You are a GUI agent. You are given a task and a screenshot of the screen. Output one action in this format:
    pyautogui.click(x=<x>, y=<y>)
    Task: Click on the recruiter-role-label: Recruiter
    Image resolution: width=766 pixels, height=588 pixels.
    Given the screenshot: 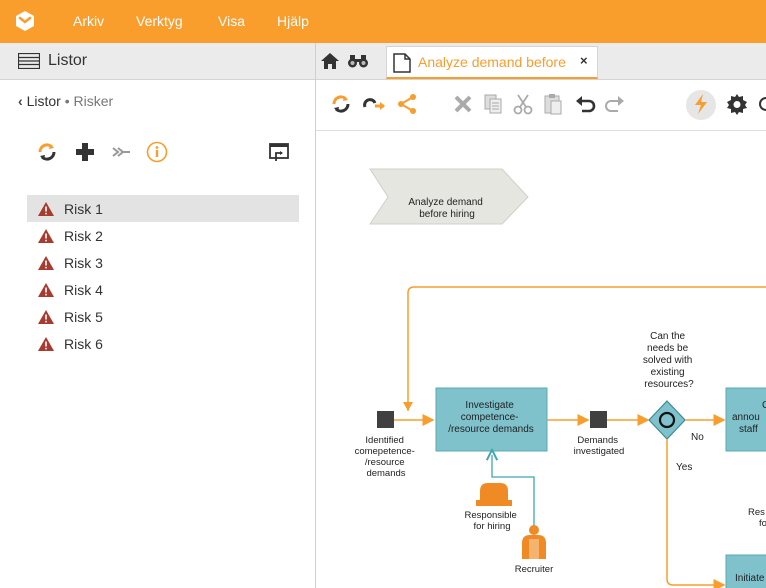 What is the action you would take?
    pyautogui.click(x=534, y=569)
    